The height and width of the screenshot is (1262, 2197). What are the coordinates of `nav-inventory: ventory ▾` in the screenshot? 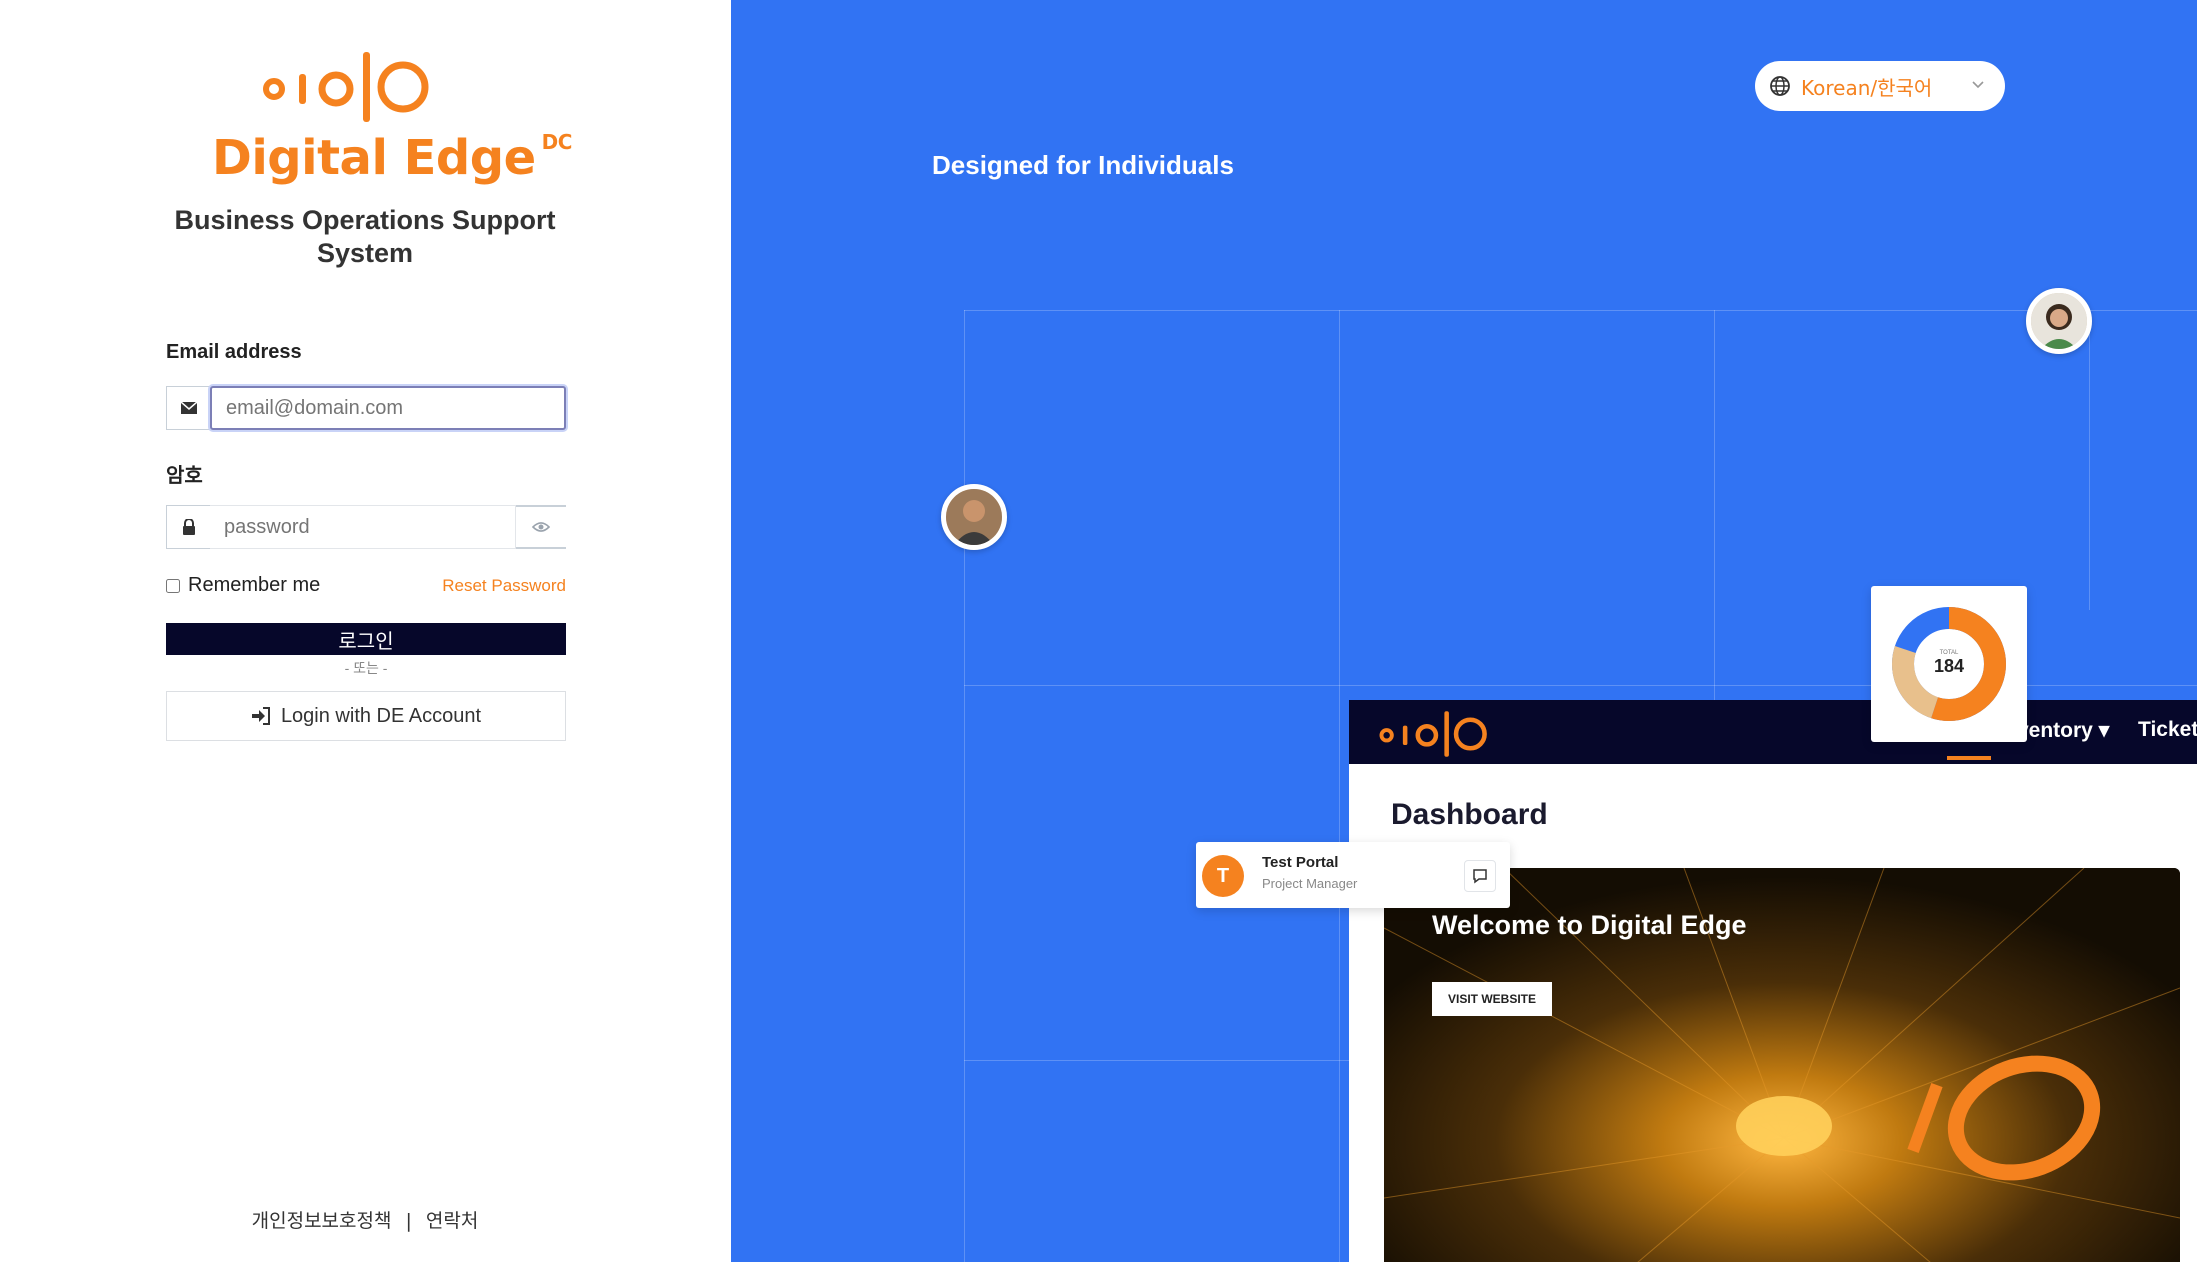 It's located at (2063, 730).